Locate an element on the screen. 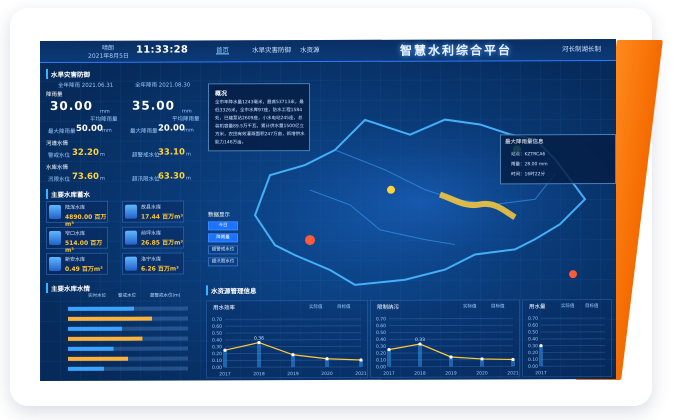 The height and width of the screenshot is (420, 700). date-b: 全年降雨 2021.08.30 is located at coordinates (163, 85).